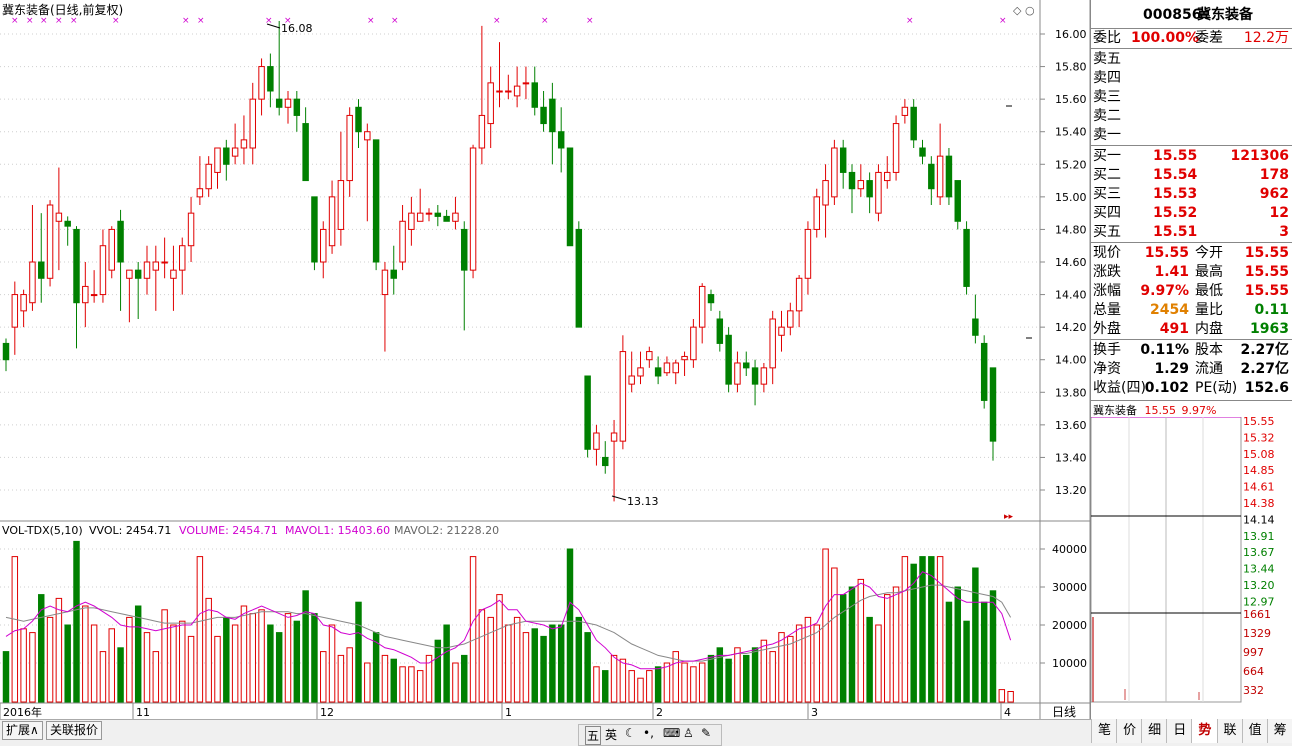 This screenshot has width=1292, height=746. What do you see at coordinates (297, 28) in the screenshot?
I see `max-price-label: 16.08` at bounding box center [297, 28].